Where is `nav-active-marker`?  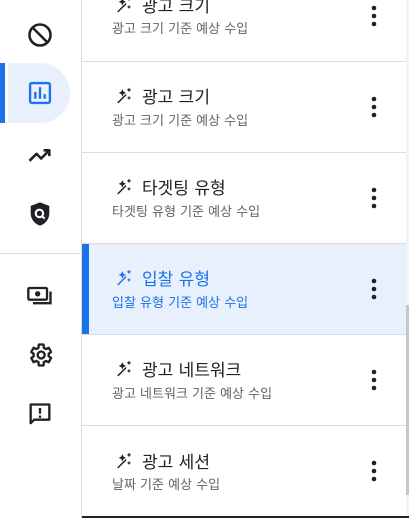
nav-active-marker is located at coordinates (2, 93).